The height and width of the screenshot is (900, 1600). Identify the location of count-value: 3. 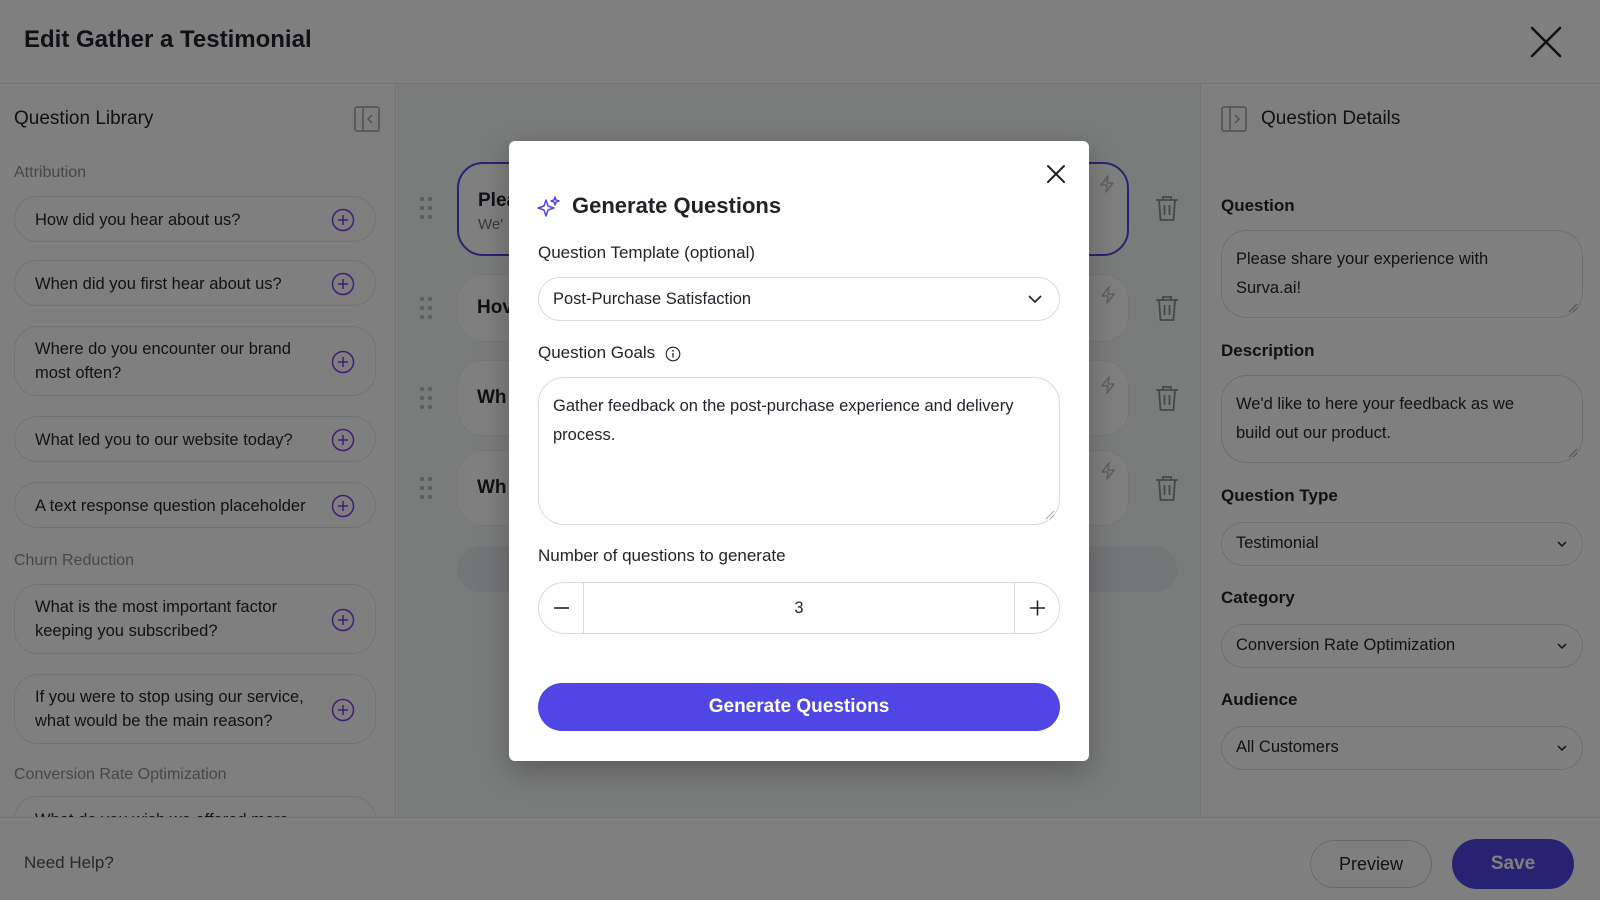
(799, 608).